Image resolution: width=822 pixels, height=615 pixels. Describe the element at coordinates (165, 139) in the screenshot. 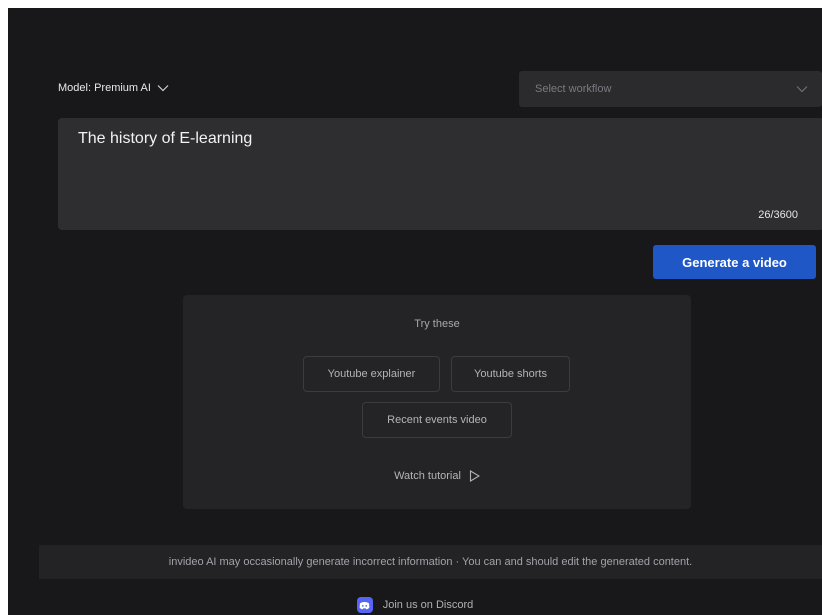

I see `prompt-text: The history of E-learning` at that location.